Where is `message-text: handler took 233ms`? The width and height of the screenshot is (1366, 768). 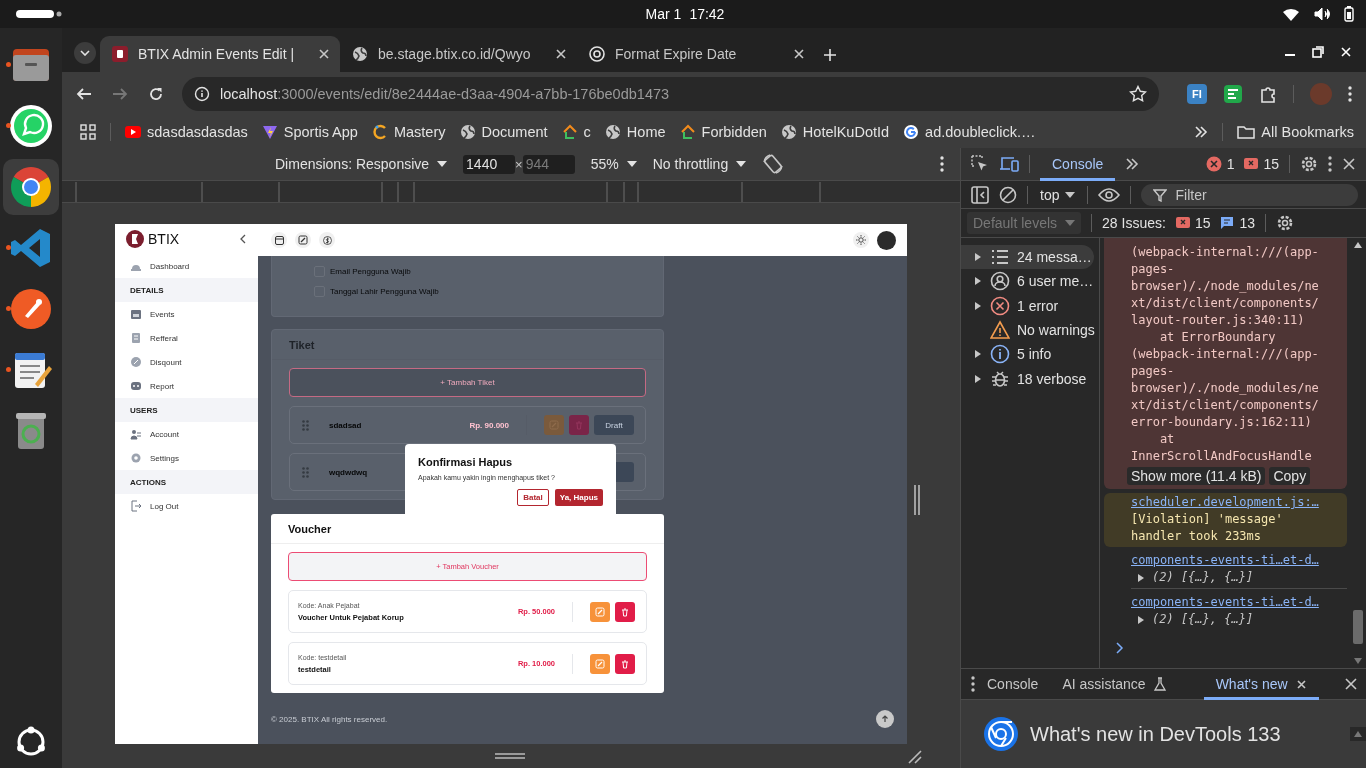 message-text: handler took 233ms is located at coordinates (1197, 536).